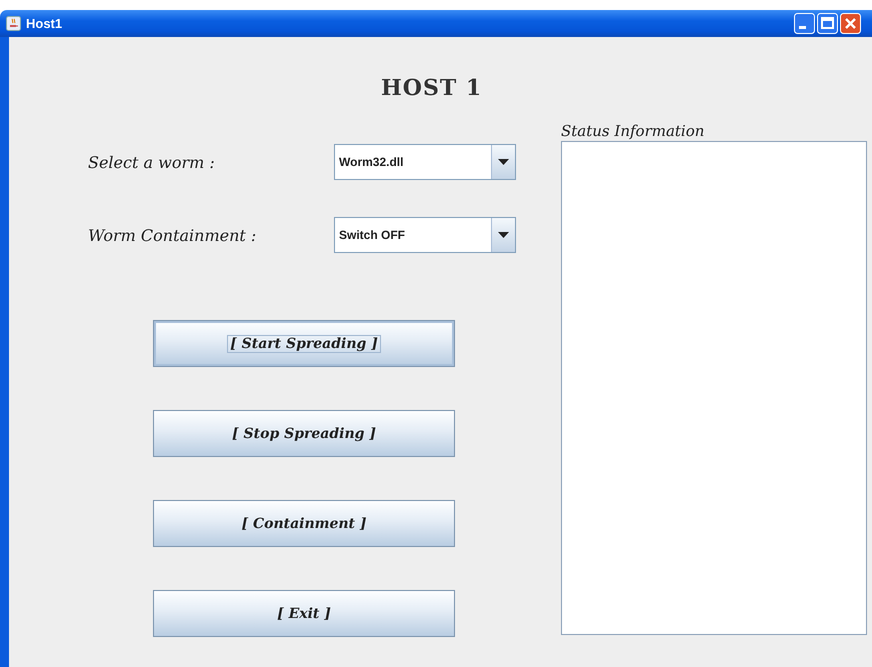 The height and width of the screenshot is (667, 872). What do you see at coordinates (44, 23) in the screenshot?
I see `window-title: Host1` at bounding box center [44, 23].